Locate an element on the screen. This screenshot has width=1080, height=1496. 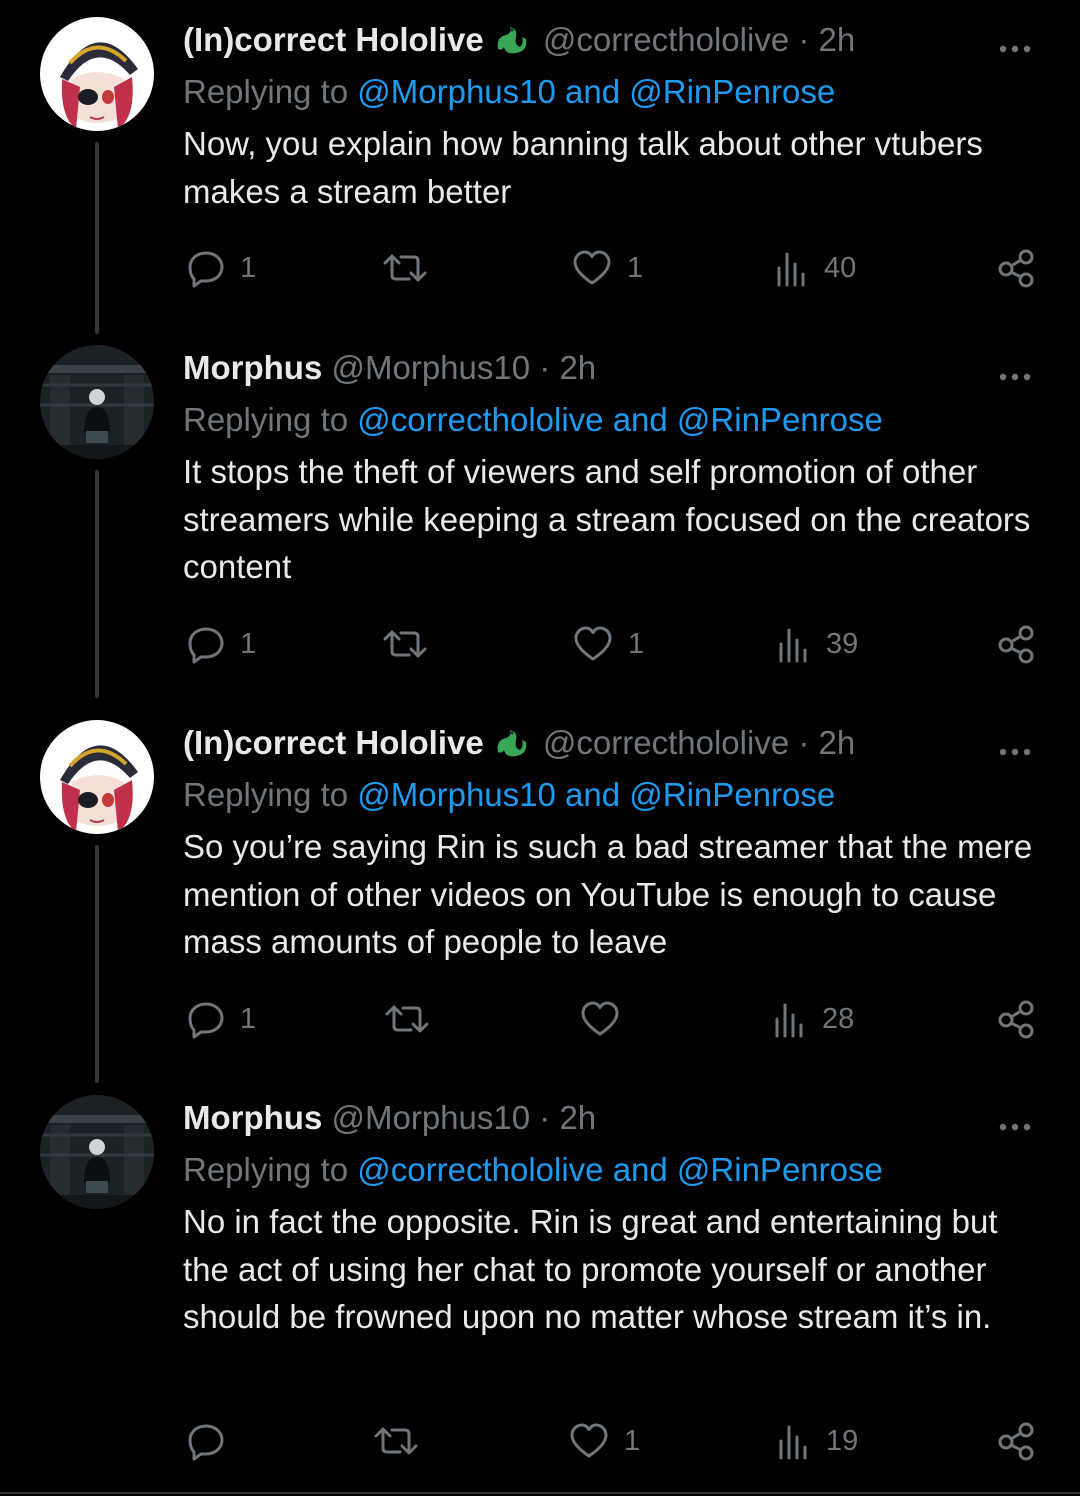
tweet-actions: 1 1 40 is located at coordinates (540, 268).